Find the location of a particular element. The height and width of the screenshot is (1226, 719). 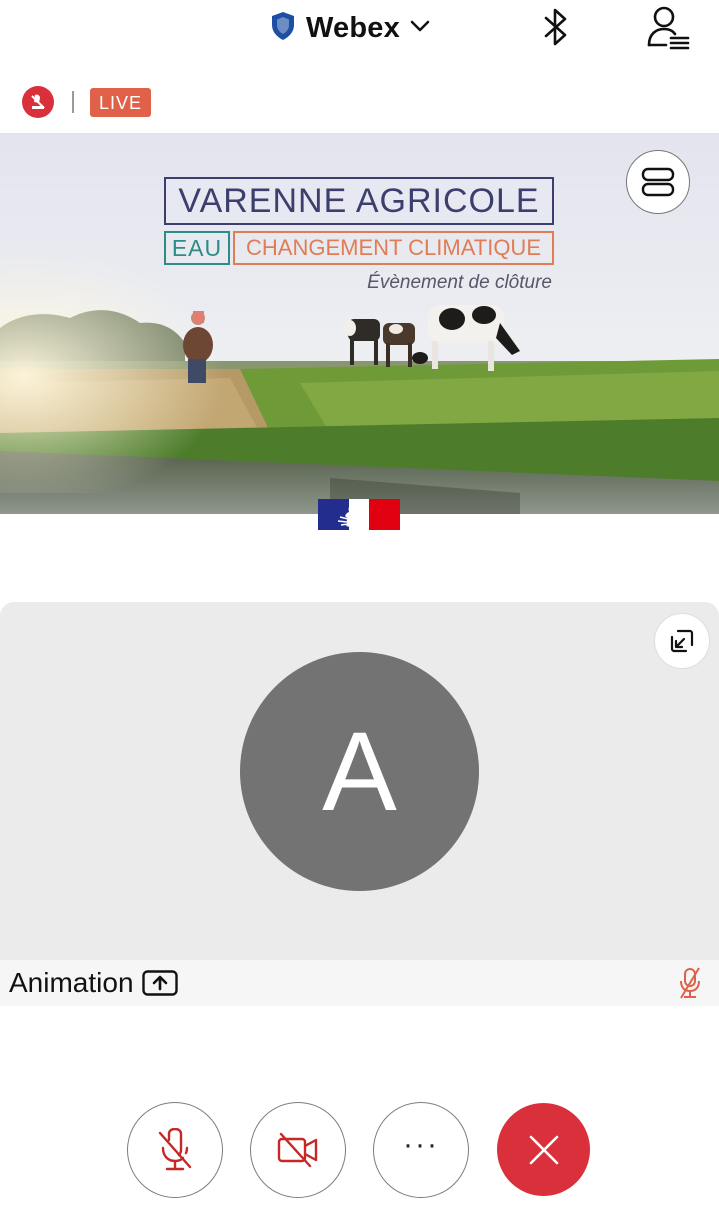

top-bar: Webex is located at coordinates (359, 30).